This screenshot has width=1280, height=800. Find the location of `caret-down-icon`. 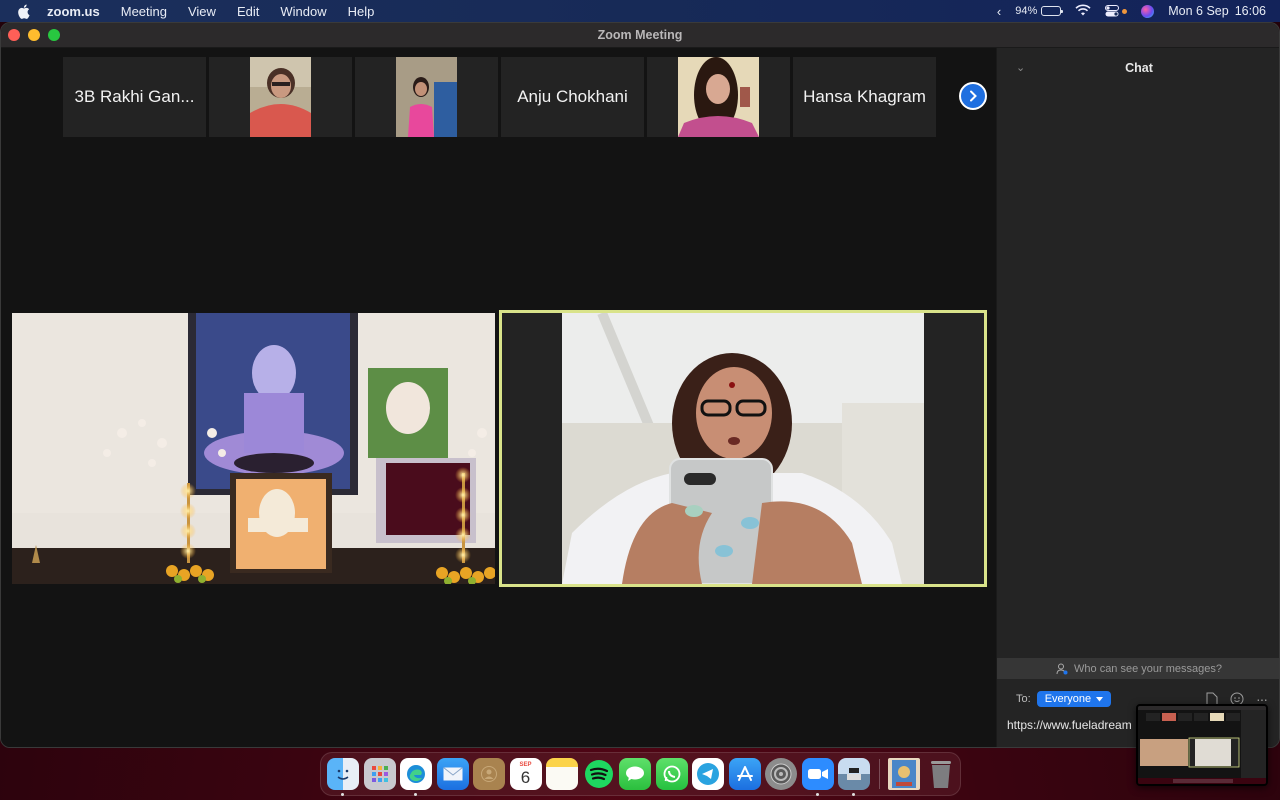

caret-down-icon is located at coordinates (1100, 698).